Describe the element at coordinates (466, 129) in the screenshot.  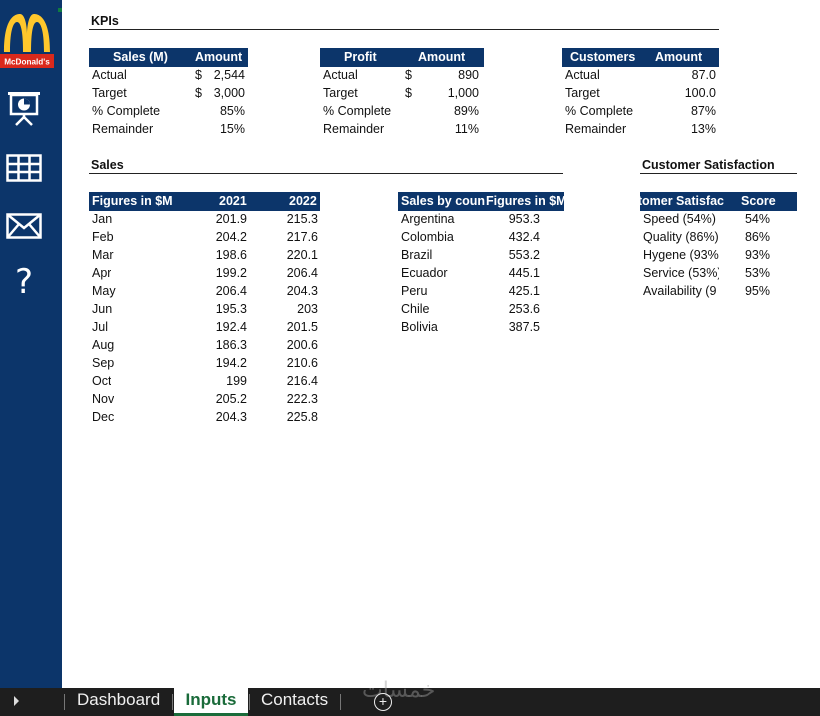
I see `profit-kpi-value: 11%` at that location.